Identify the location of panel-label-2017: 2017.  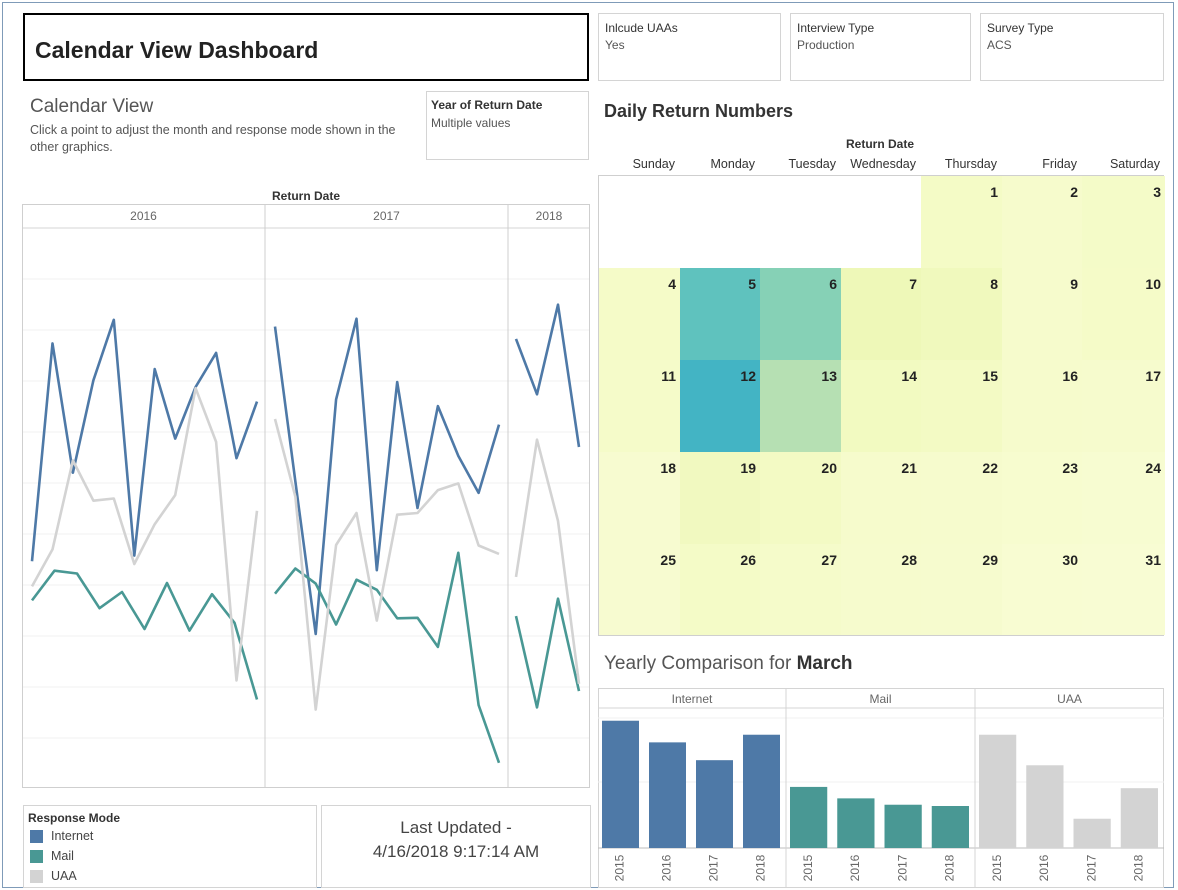
(386, 216).